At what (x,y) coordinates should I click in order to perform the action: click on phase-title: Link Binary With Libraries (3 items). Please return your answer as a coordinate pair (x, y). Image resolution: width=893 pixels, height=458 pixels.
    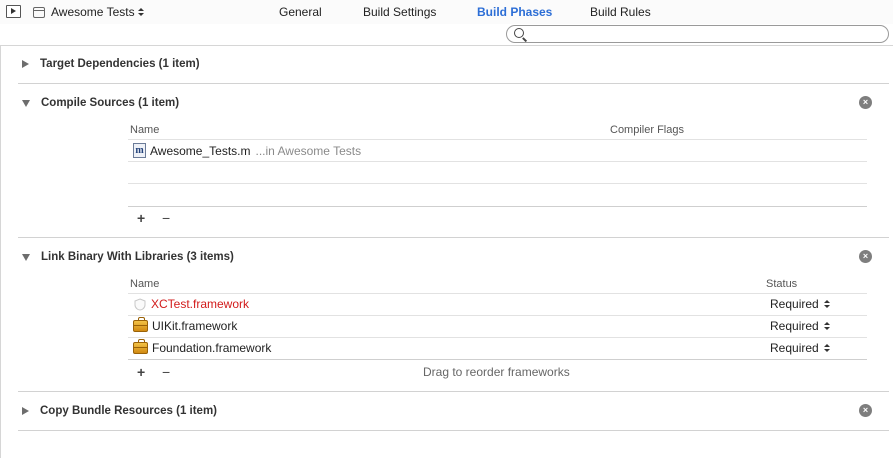
    Looking at the image, I should click on (137, 257).